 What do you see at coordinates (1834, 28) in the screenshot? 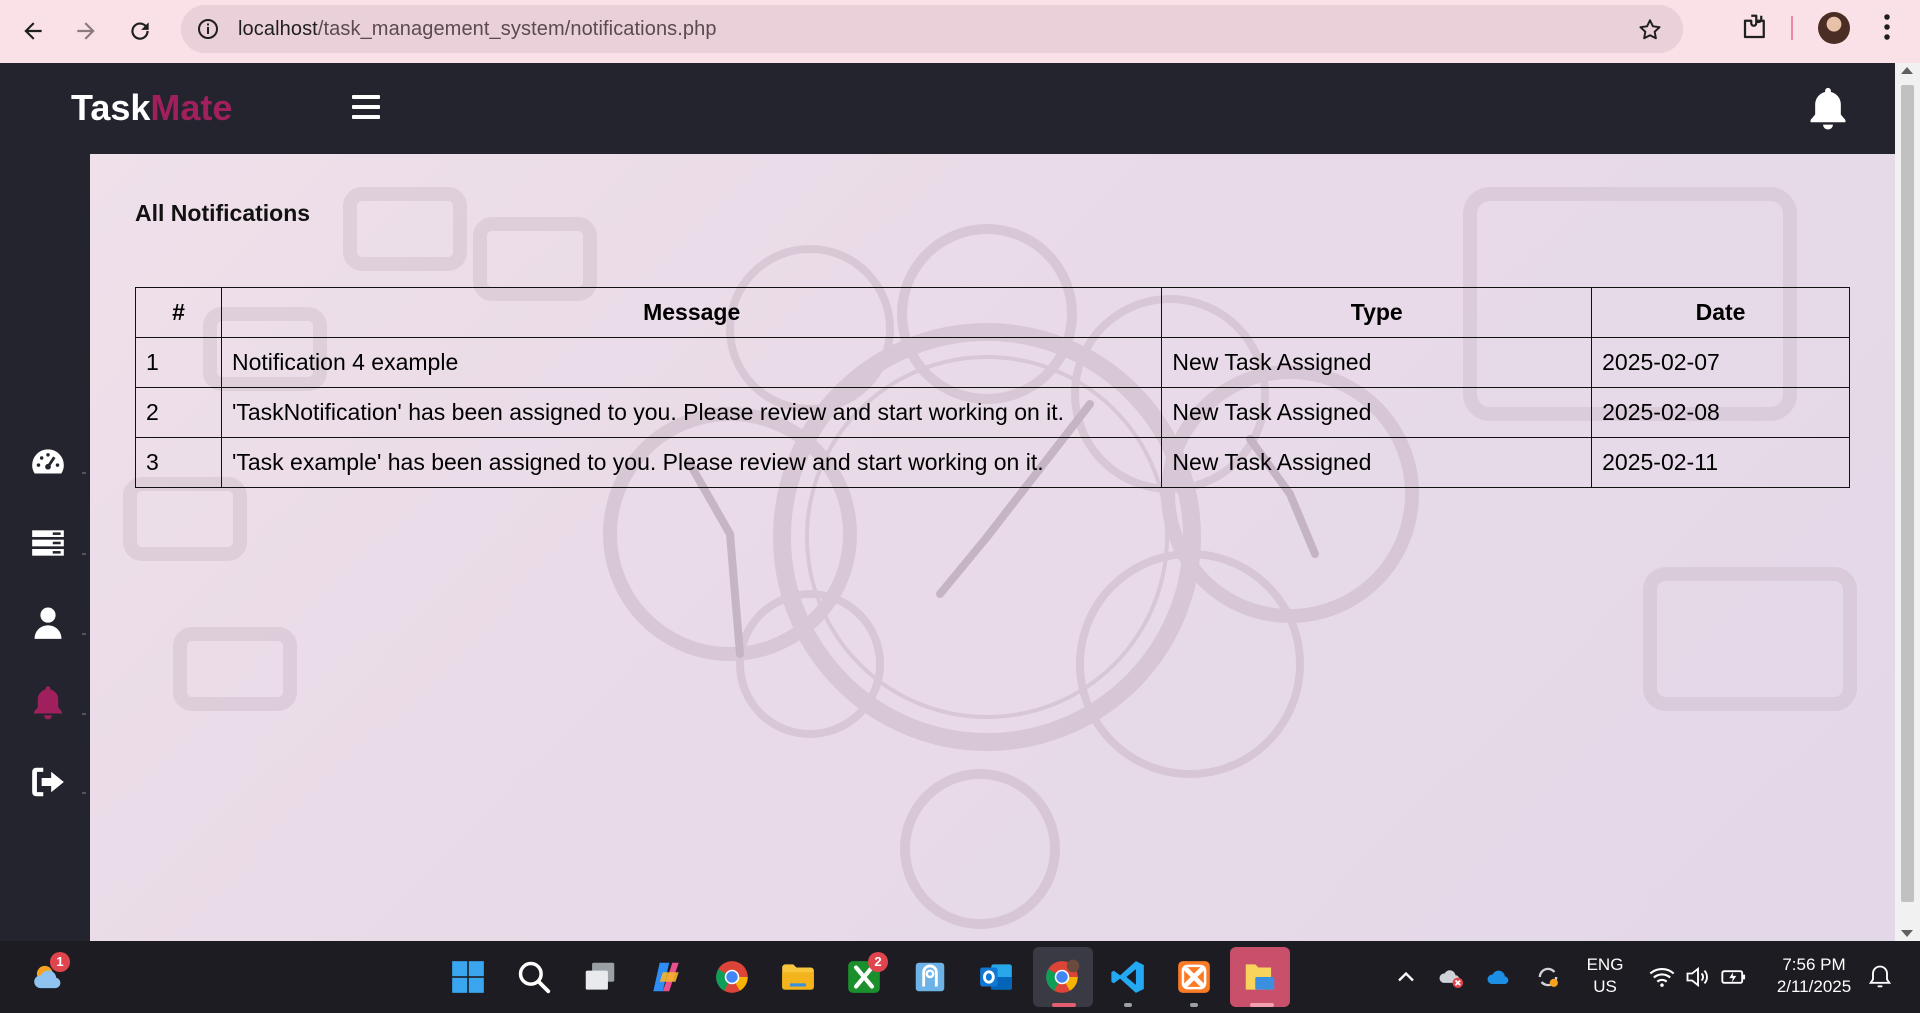
I see `profile-avatar` at bounding box center [1834, 28].